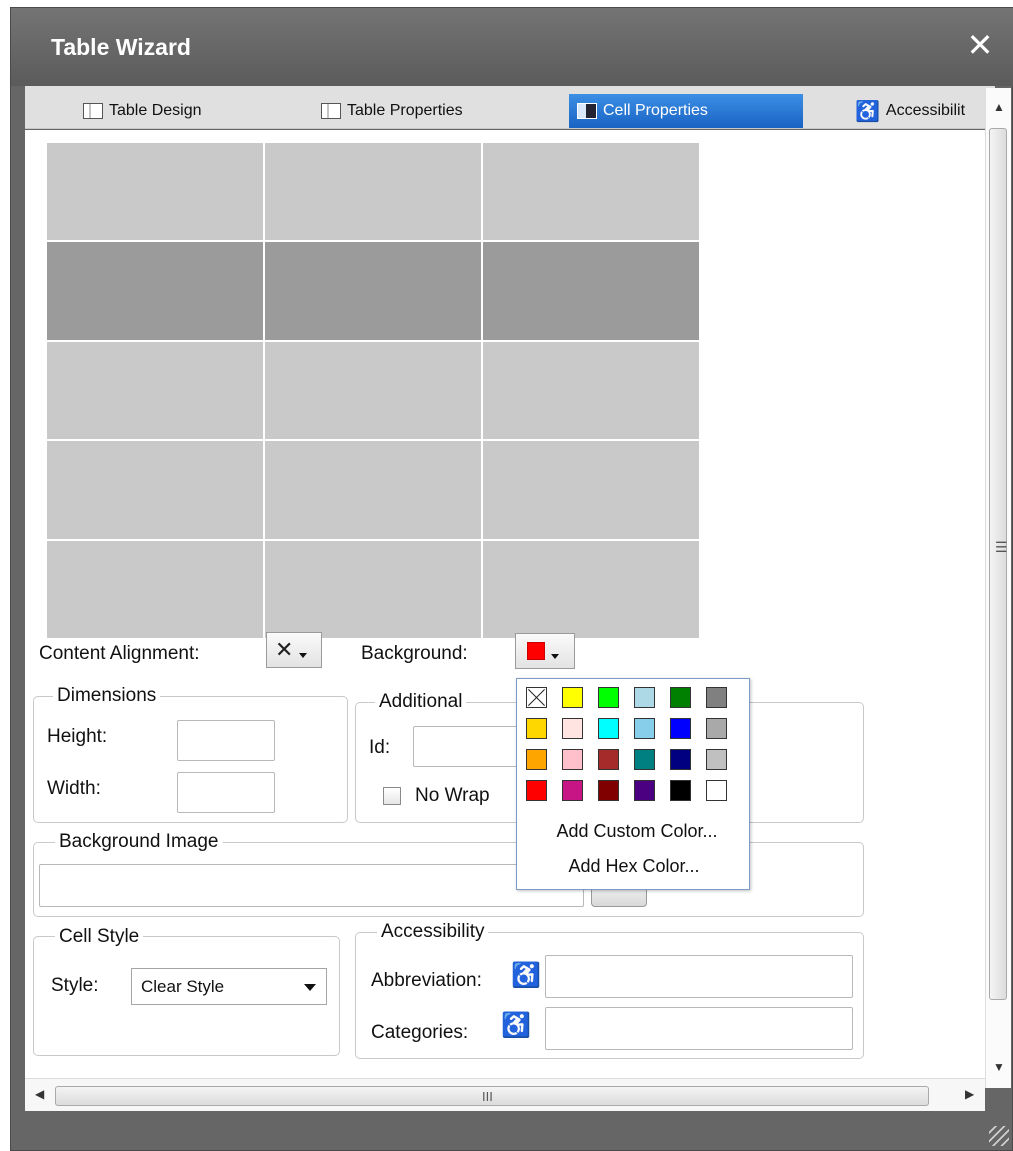 This screenshot has height=1151, width=1013. What do you see at coordinates (226, 740) in the screenshot?
I see `height-input` at bounding box center [226, 740].